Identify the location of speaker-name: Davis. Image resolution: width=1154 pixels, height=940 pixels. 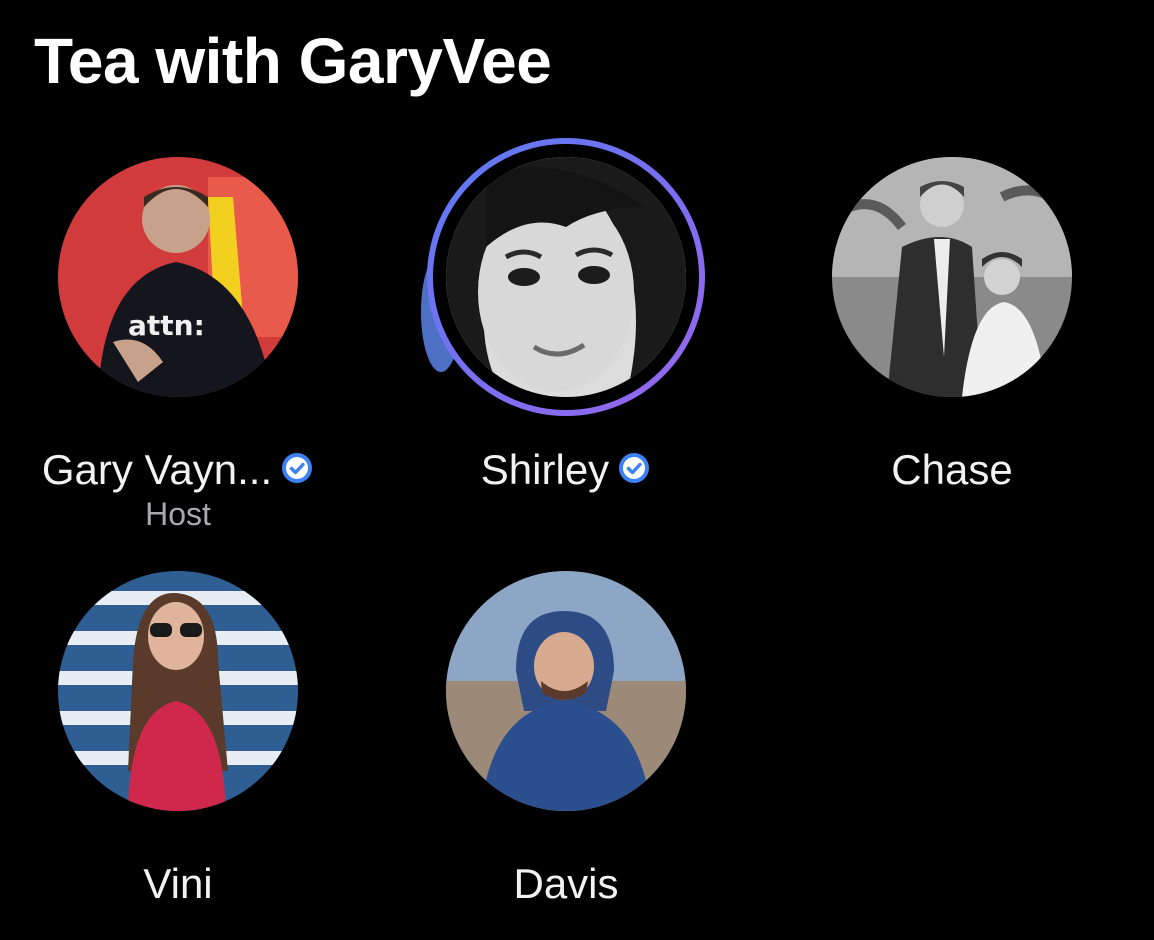
(566, 883).